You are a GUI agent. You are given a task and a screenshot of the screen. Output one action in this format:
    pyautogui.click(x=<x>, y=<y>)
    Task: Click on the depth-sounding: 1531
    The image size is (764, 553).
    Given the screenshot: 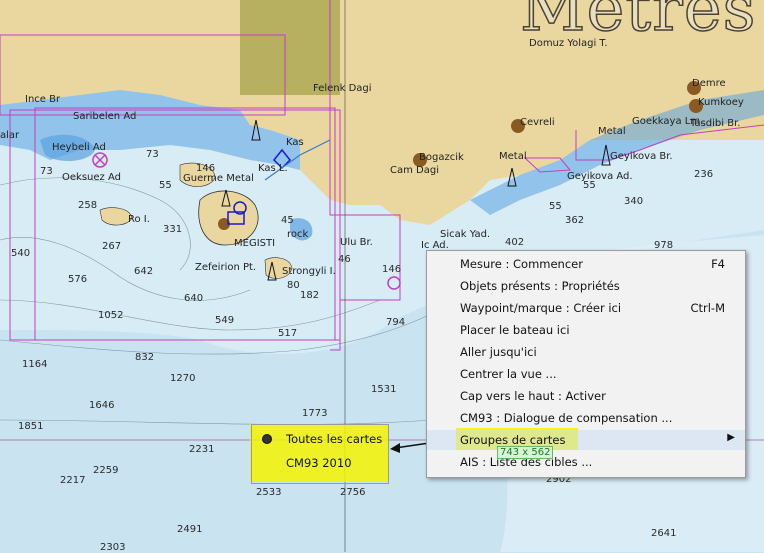 What is the action you would take?
    pyautogui.click(x=384, y=389)
    